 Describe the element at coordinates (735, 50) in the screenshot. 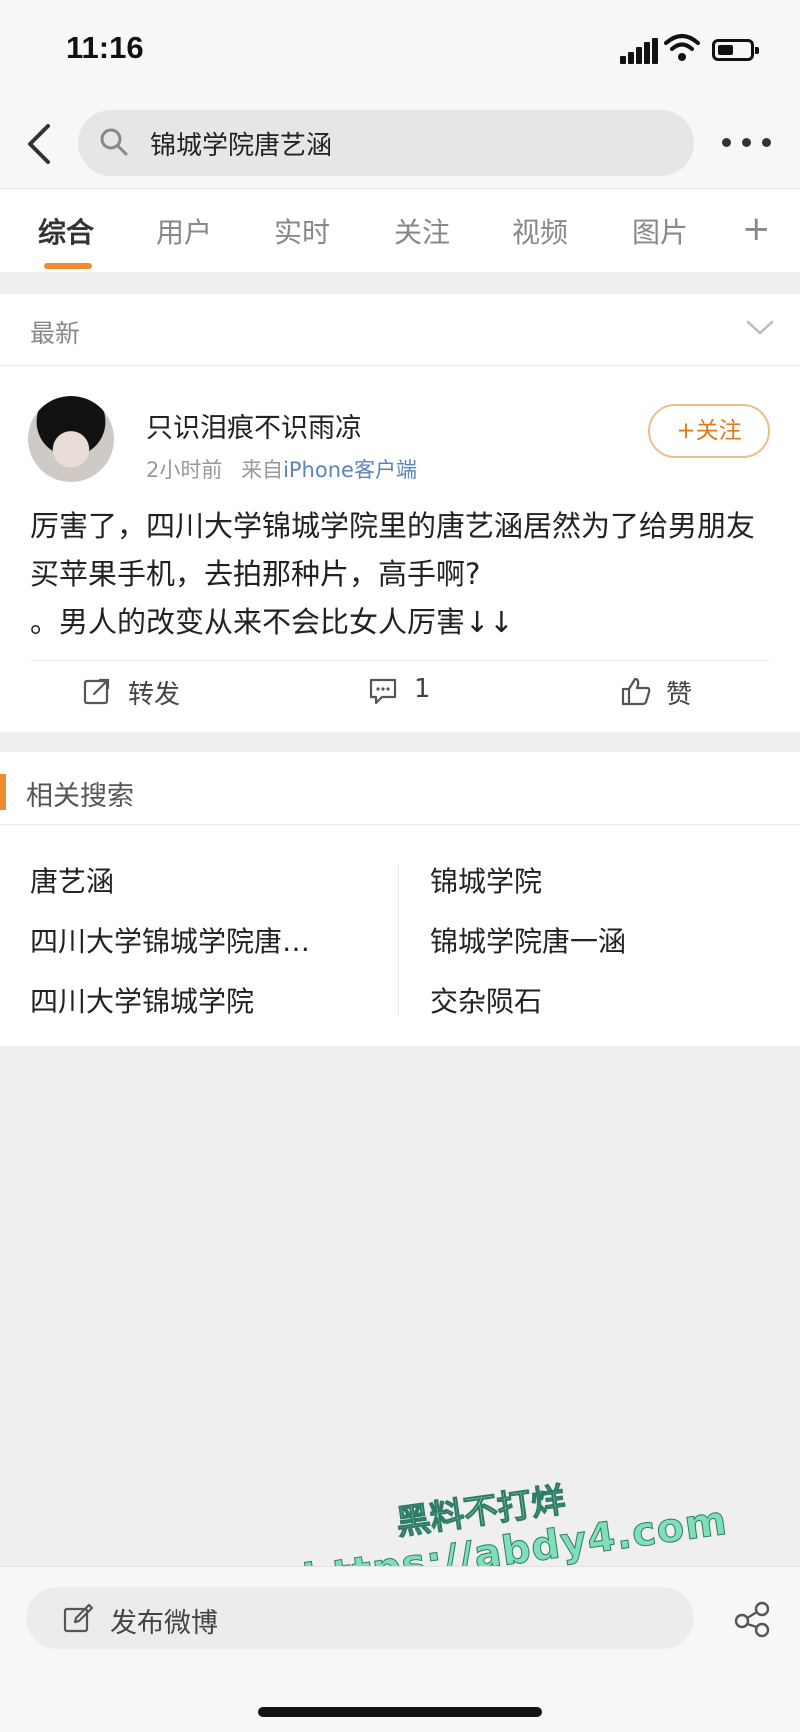

I see `battery-icon` at that location.